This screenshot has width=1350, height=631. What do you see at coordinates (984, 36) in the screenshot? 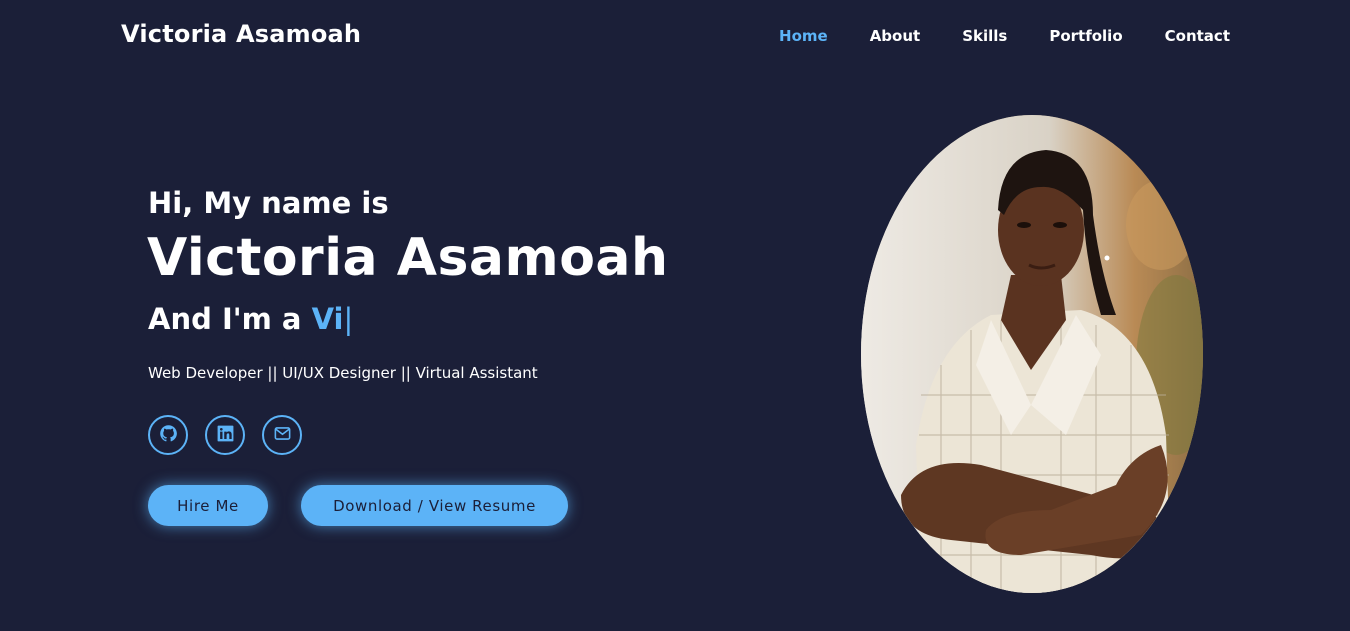
I see `nav-skills: Skills` at bounding box center [984, 36].